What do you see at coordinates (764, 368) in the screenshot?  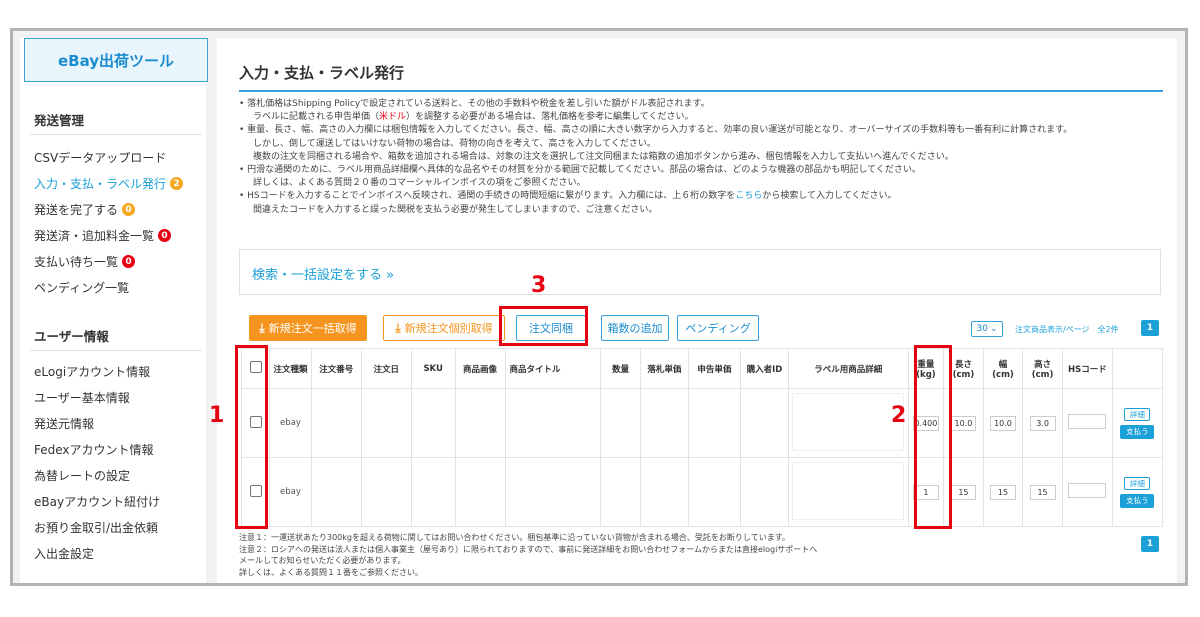 I see `col-buyer-id: 購入者ID` at bounding box center [764, 368].